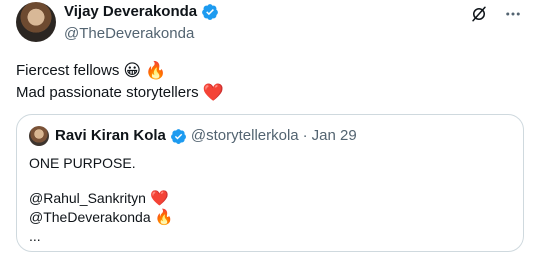 The height and width of the screenshot is (261, 539). I want to click on quoted-line-1: ONE PURPOSE., so click(101, 162).